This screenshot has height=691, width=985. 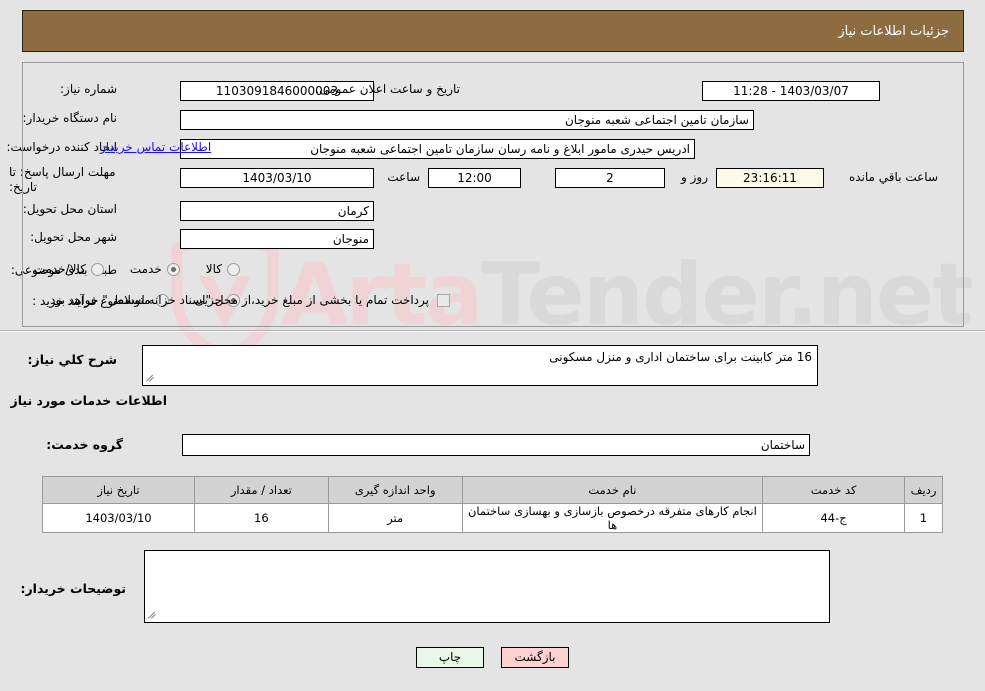 What do you see at coordinates (84, 444) in the screenshot?
I see `service-group-label: گروه خدمت:` at bounding box center [84, 444].